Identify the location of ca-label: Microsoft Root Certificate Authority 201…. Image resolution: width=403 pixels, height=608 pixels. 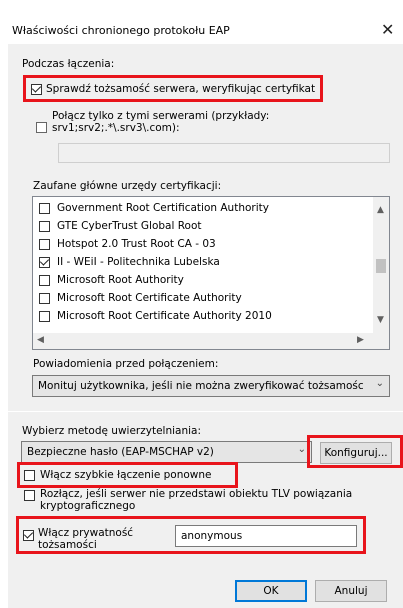
(164, 316).